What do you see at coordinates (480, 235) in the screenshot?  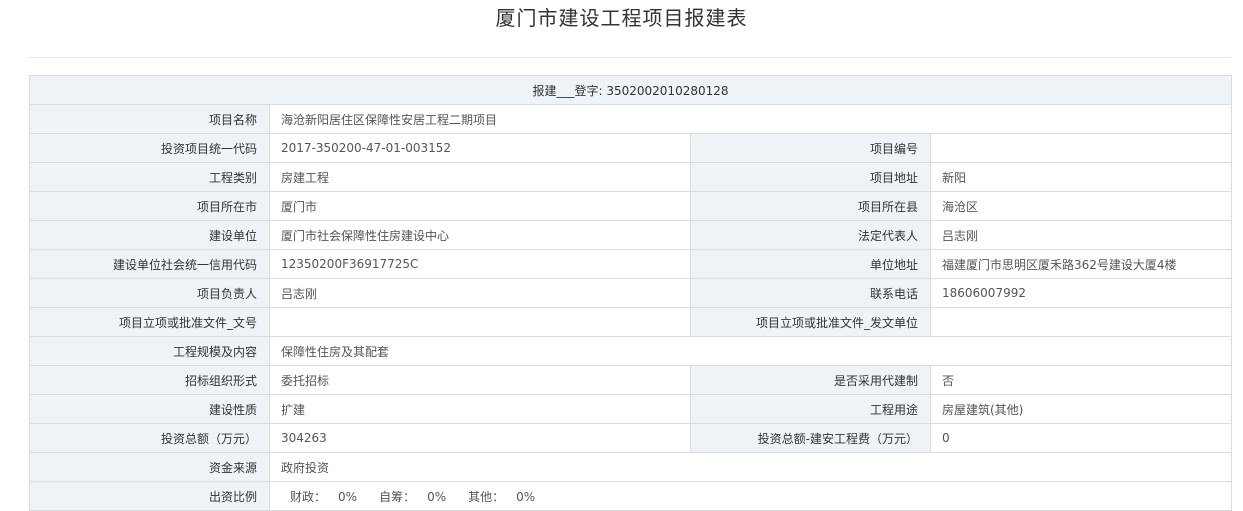 I see `construction-unit-value: 厦门市社会保障性住房建设中心` at bounding box center [480, 235].